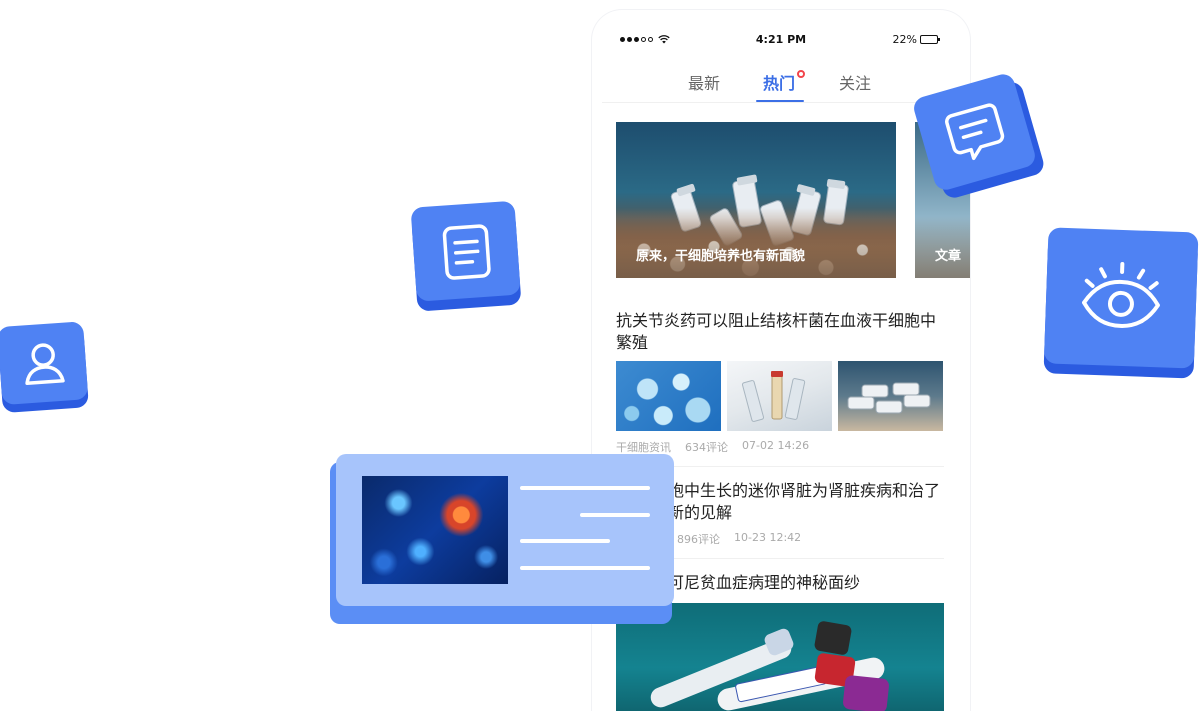 This screenshot has width=1200, height=711. I want to click on status-bar: 4:21 PM 22%, so click(781, 36).